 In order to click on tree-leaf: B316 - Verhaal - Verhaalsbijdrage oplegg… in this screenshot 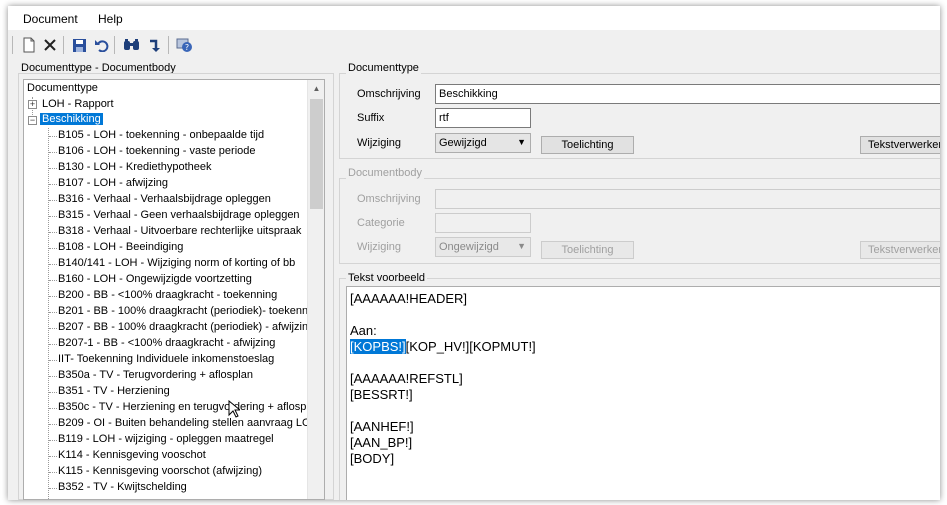, I will do `click(164, 200)`.